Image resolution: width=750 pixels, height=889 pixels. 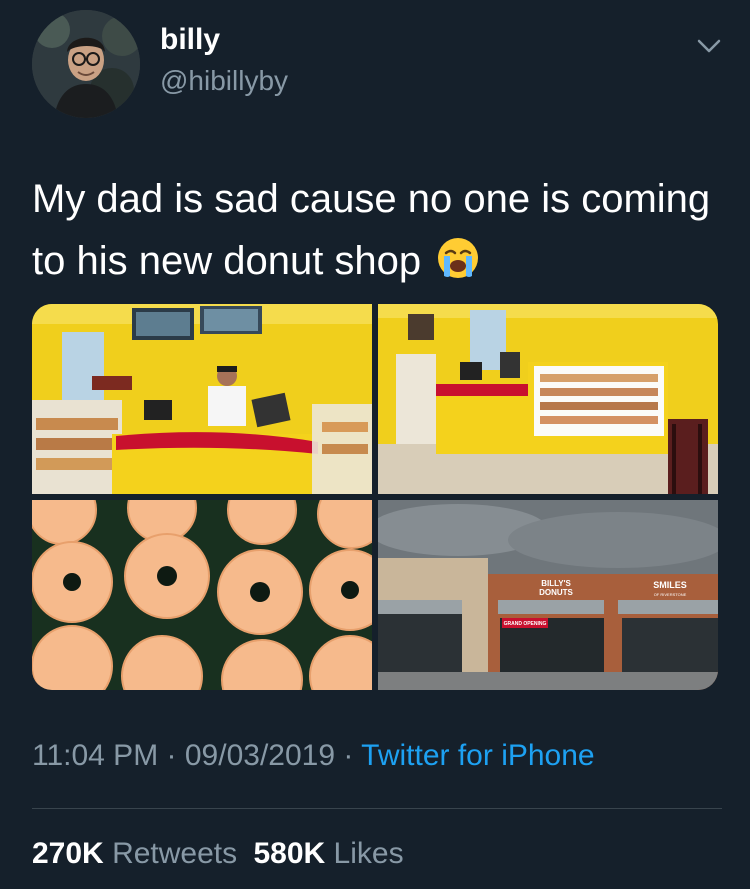 What do you see at coordinates (95, 755) in the screenshot?
I see `tweet-time: 11:04 PM` at bounding box center [95, 755].